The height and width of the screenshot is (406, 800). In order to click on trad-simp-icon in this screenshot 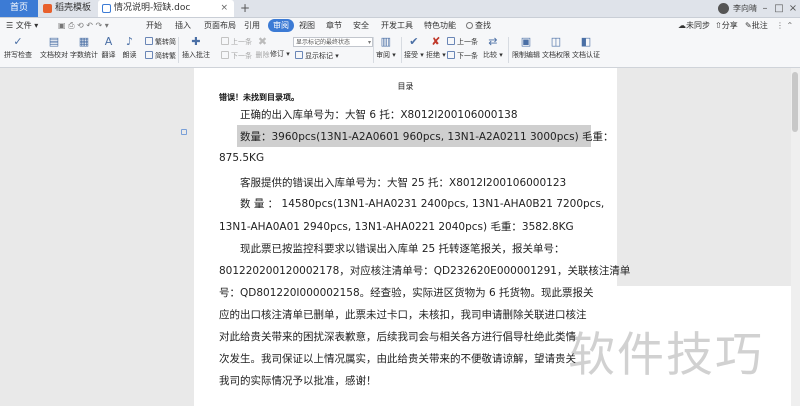, I will do `click(149, 41)`.